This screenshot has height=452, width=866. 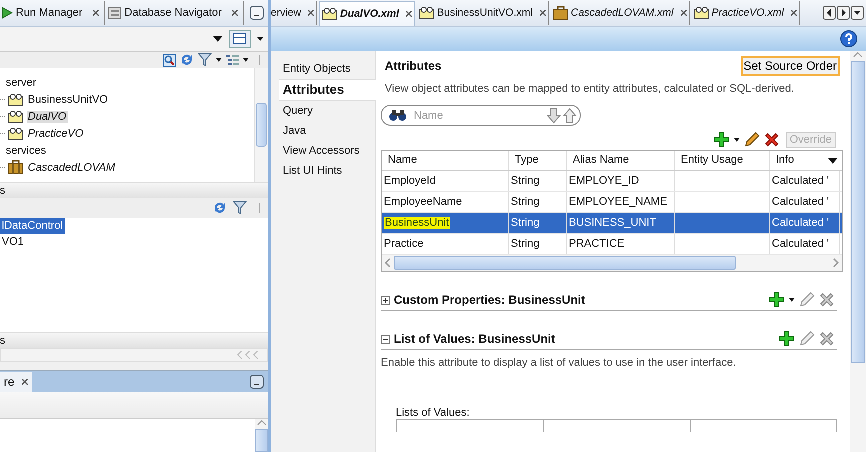 What do you see at coordinates (559, 363) in the screenshot?
I see `description: Enable this attribute to display a list of values to use in the user interface.` at bounding box center [559, 363].